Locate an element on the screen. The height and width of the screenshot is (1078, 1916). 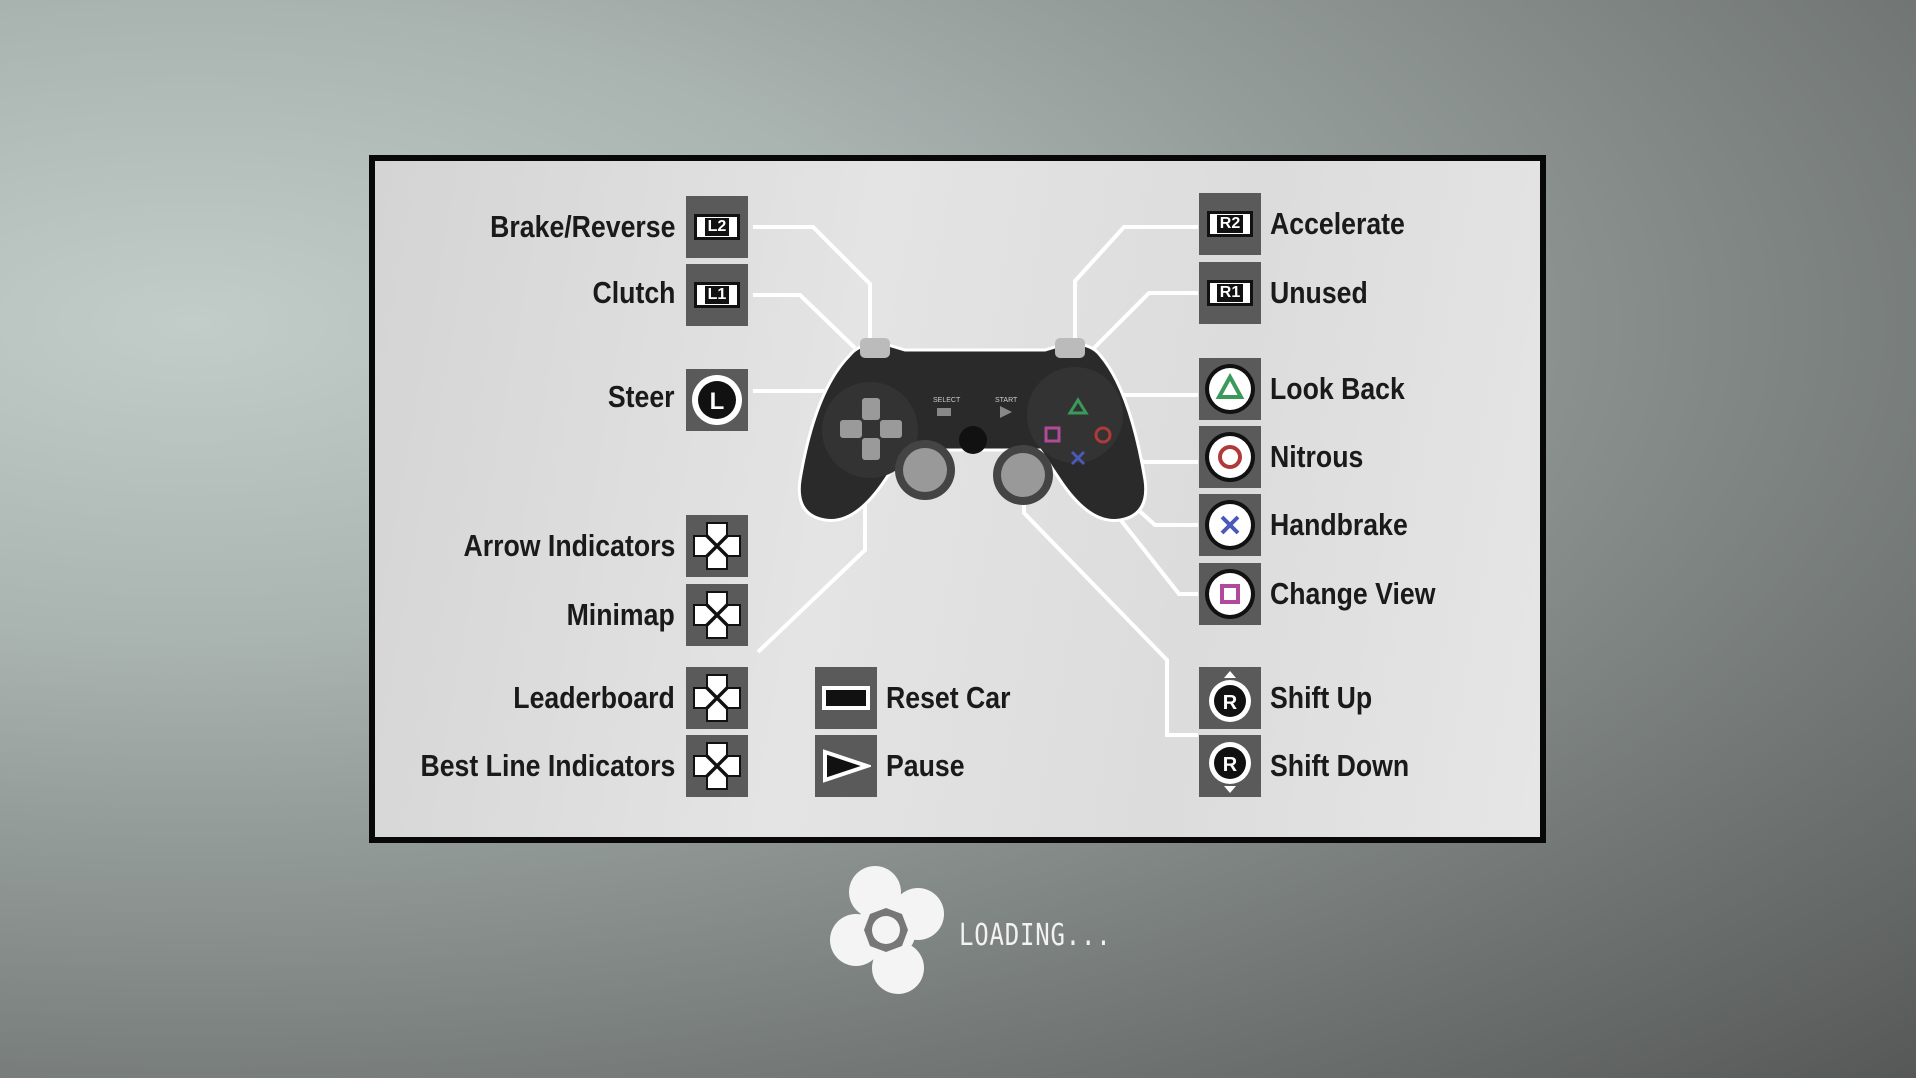
square-button-icon is located at coordinates (1230, 594).